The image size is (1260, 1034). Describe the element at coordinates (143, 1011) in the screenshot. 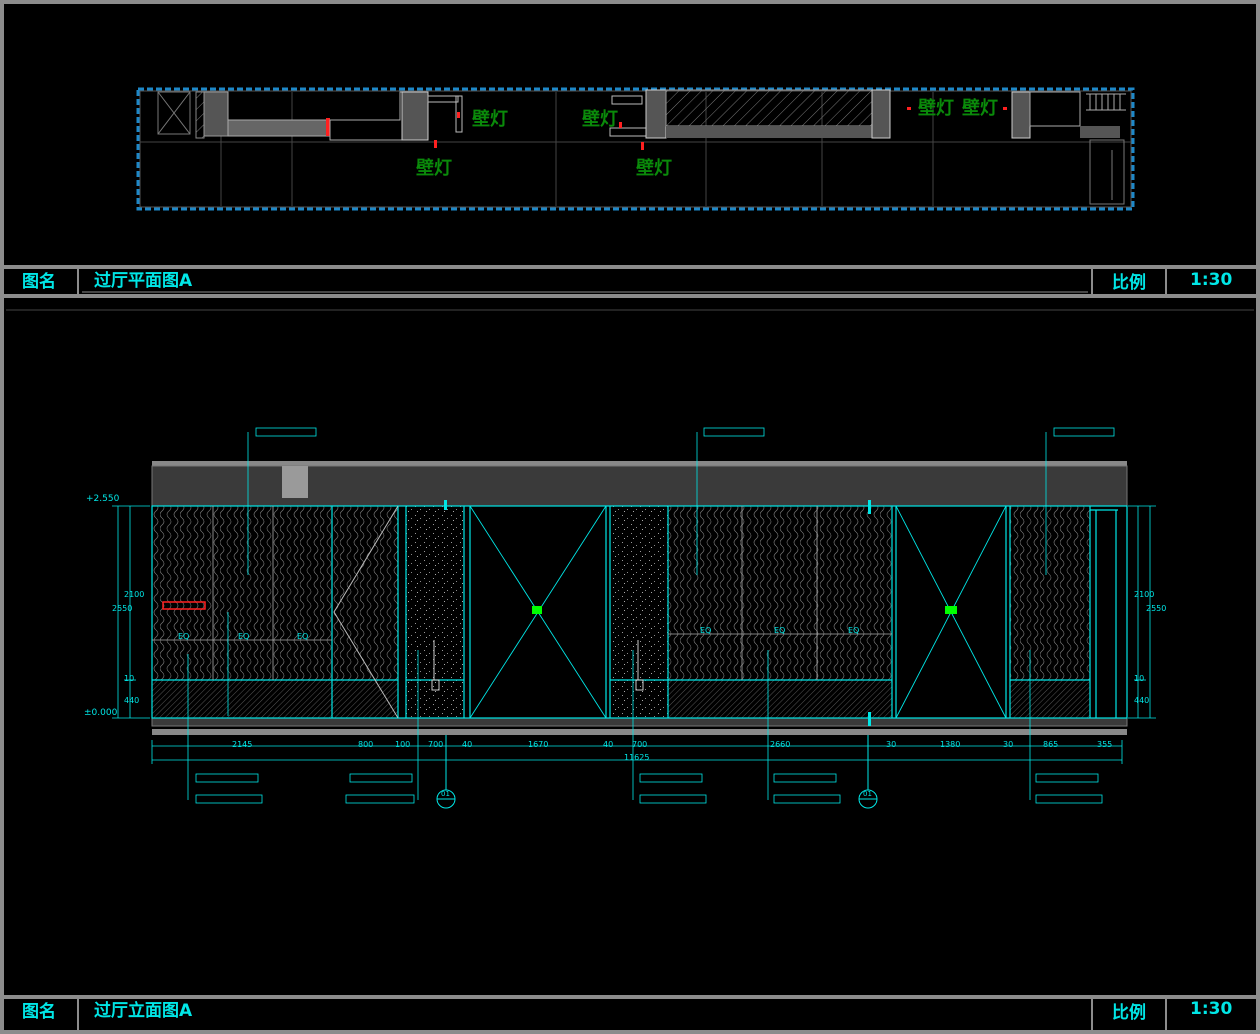

I see `elevation-title: 过厅立面图A` at that location.